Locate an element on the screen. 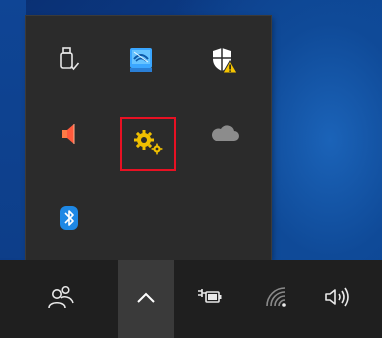 The width and height of the screenshot is (382, 338). tray-item-usb is located at coordinates (69, 62).